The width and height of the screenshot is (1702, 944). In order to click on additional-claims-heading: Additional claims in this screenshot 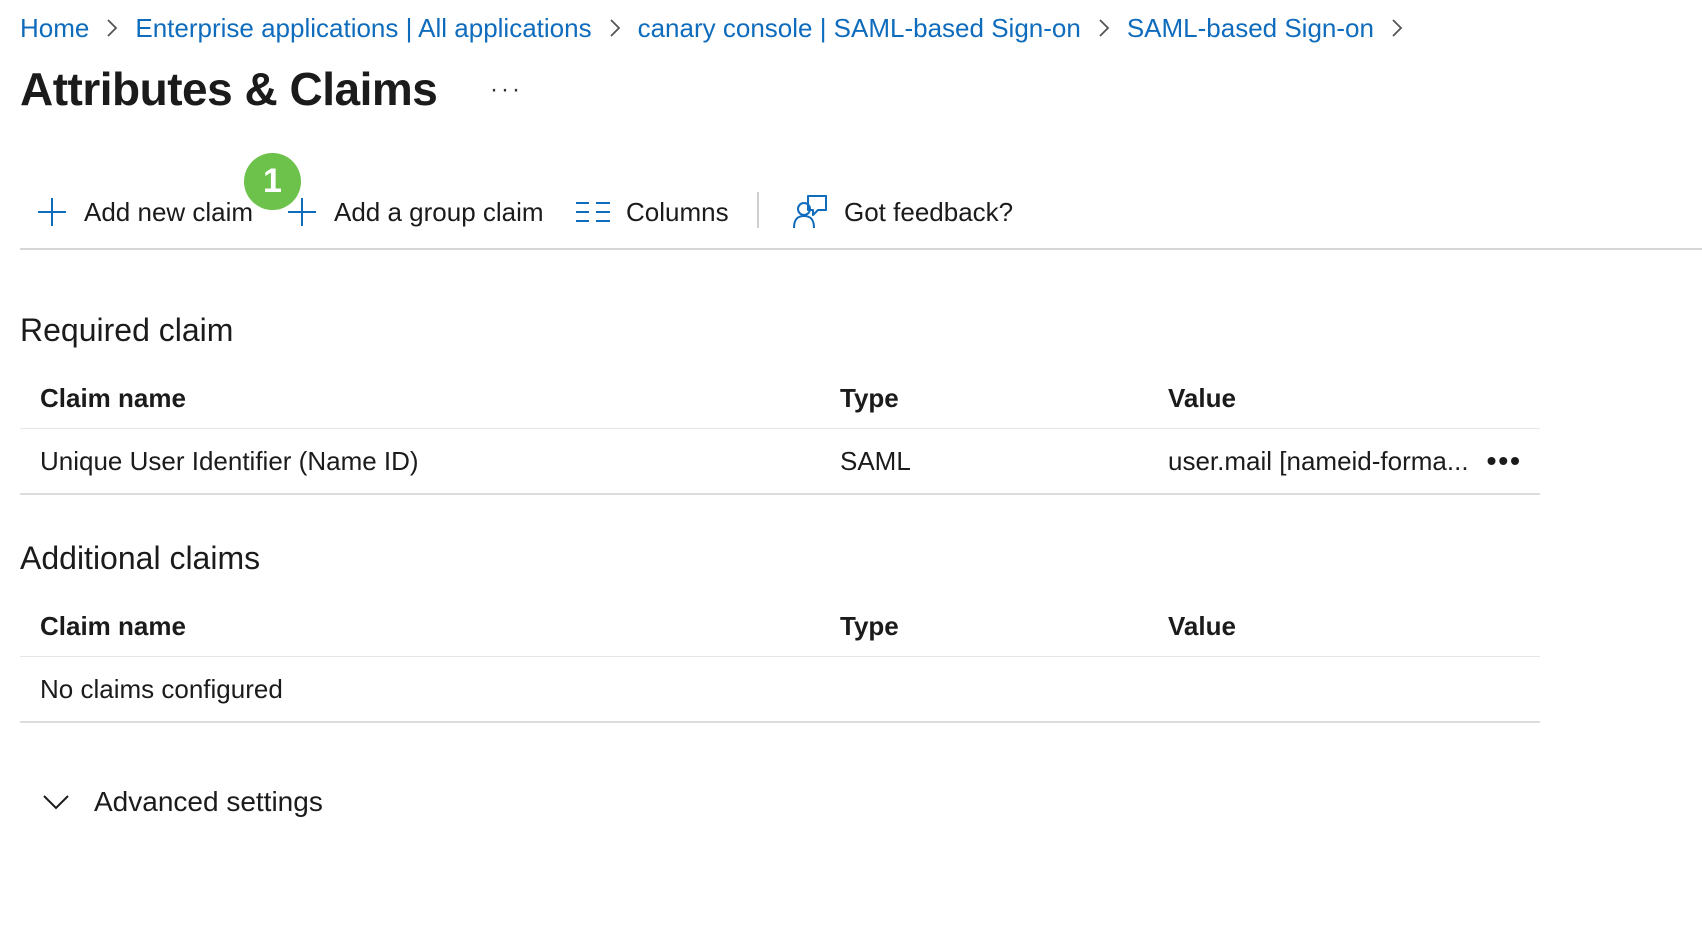, I will do `click(140, 558)`.